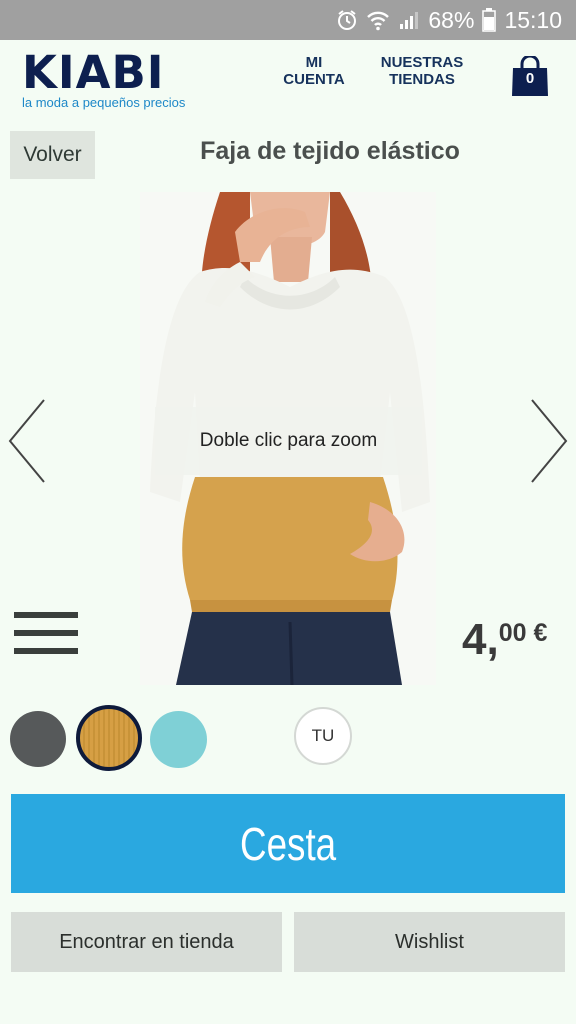  What do you see at coordinates (533, 19) in the screenshot?
I see `clock: 15:10` at bounding box center [533, 19].